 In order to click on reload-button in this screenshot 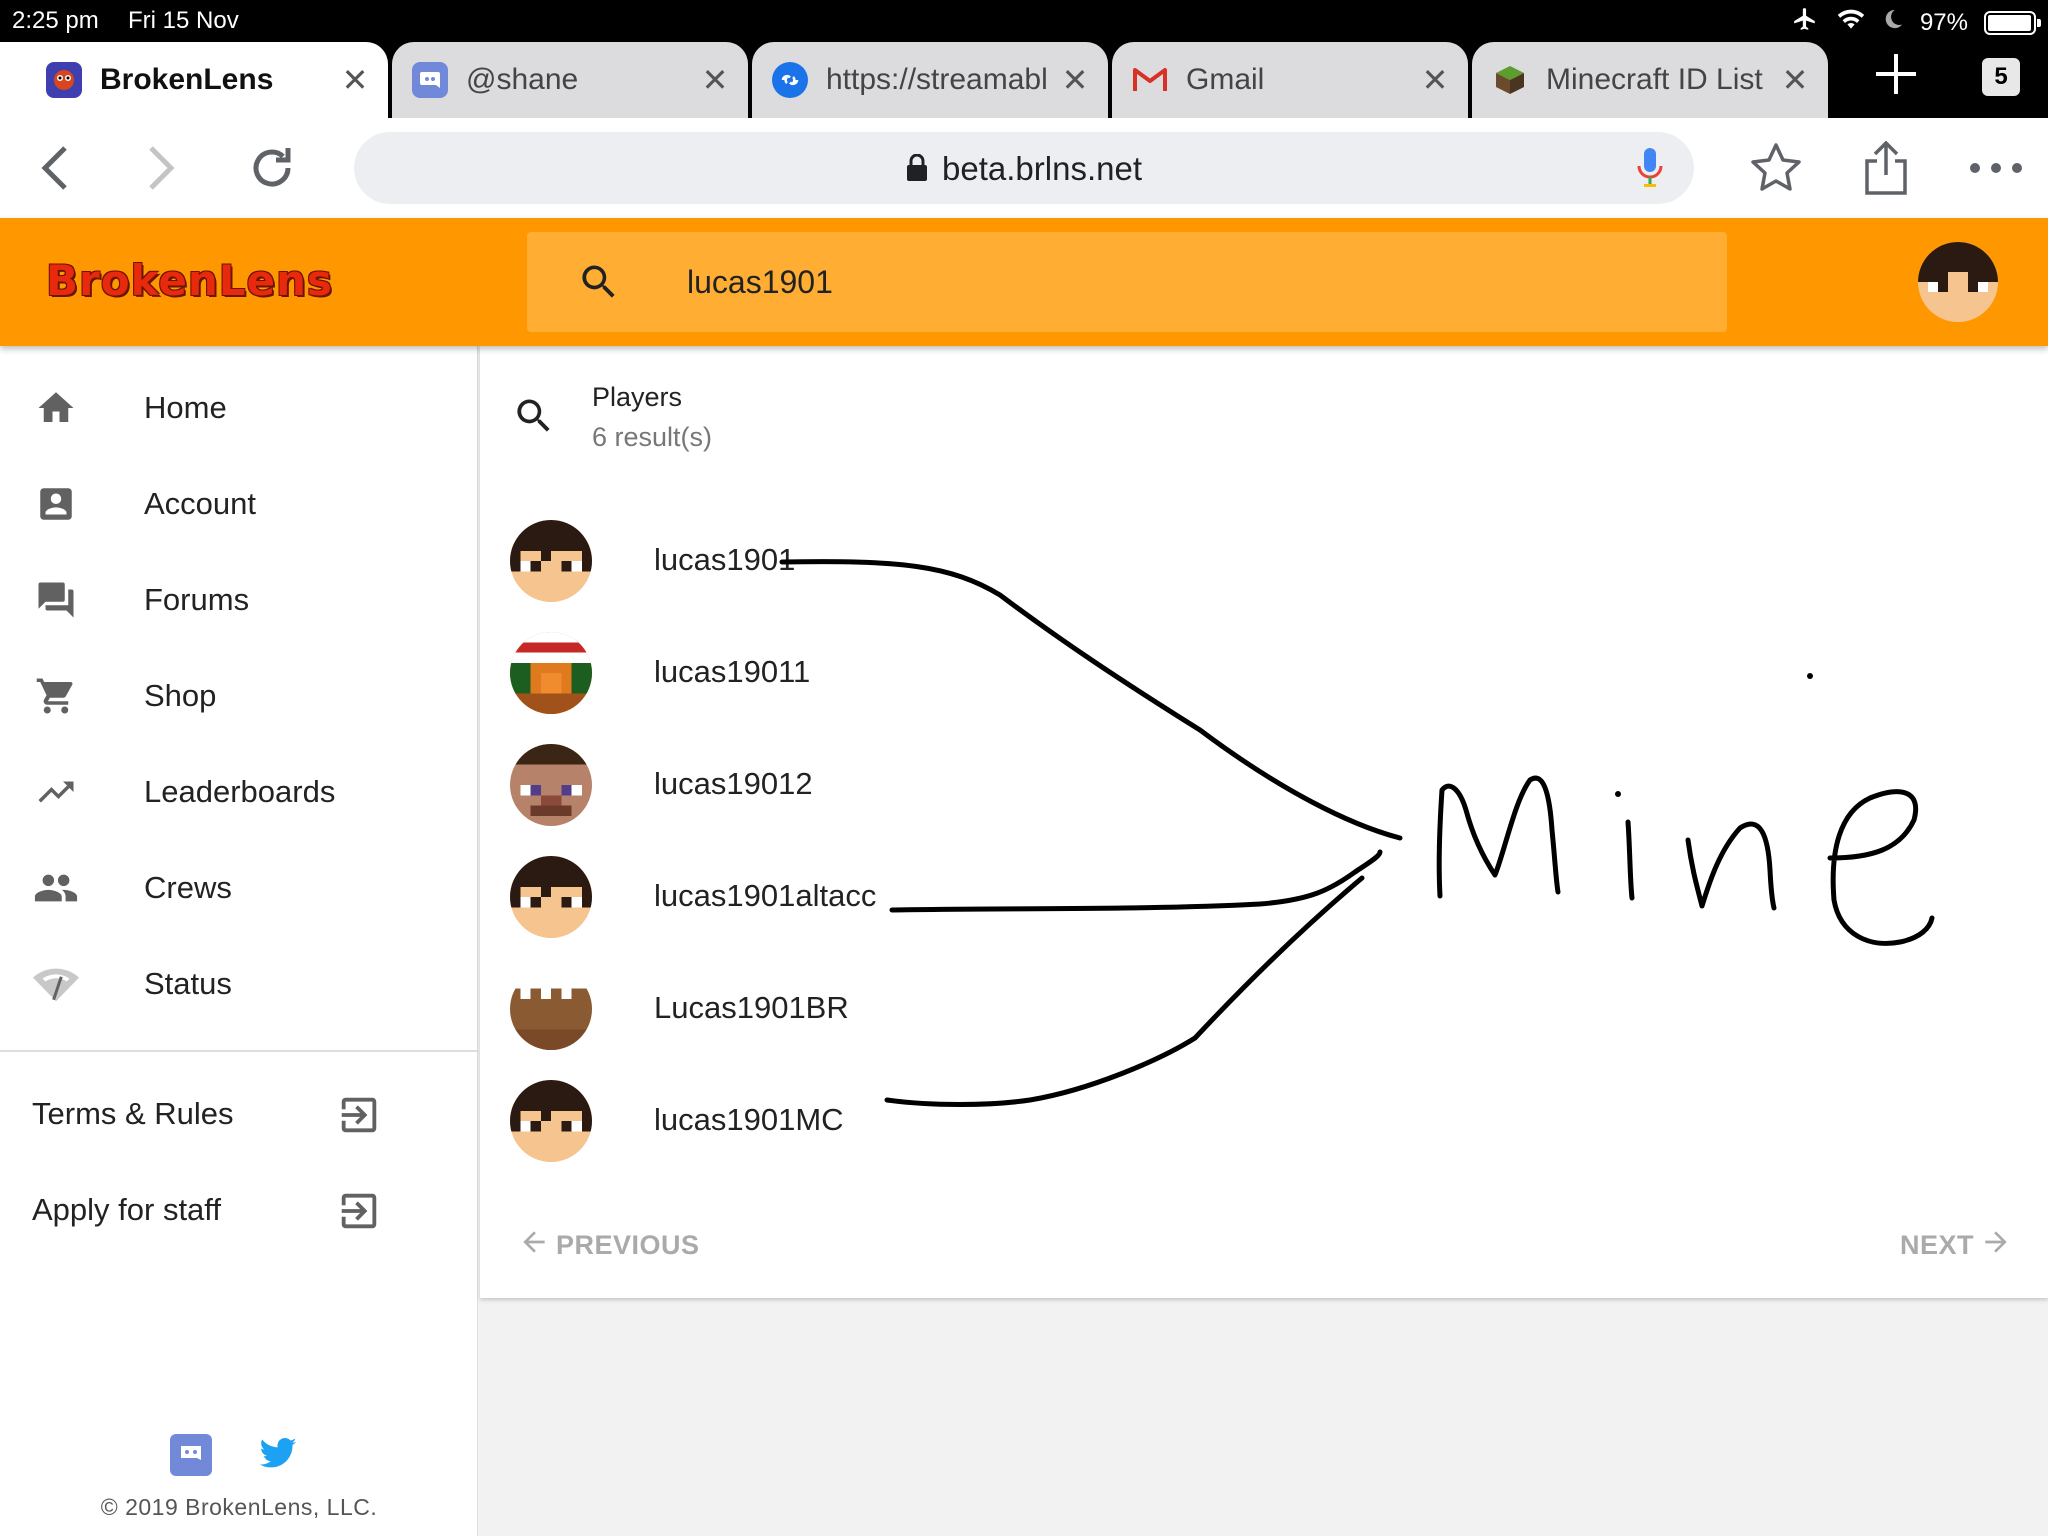, I will do `click(272, 168)`.